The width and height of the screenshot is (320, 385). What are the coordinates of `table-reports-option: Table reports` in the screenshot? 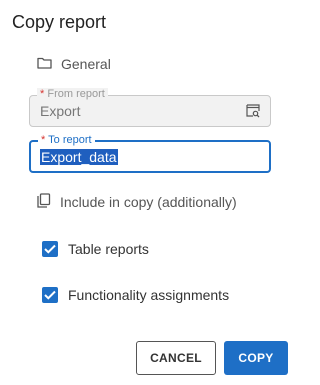 It's located at (95, 249).